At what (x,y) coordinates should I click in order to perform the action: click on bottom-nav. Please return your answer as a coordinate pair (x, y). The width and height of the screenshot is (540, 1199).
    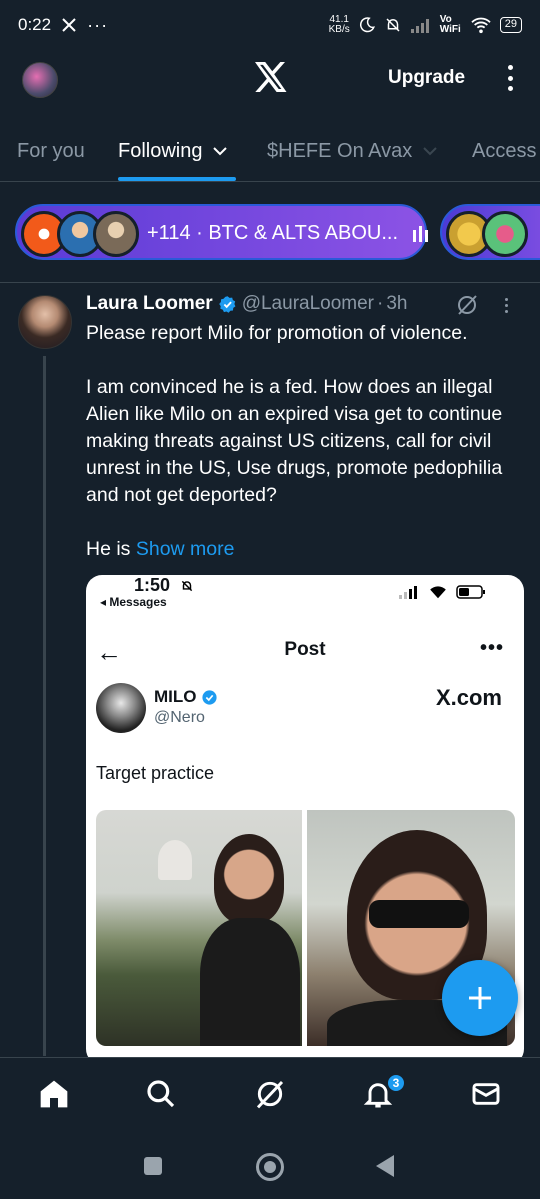
    Looking at the image, I should click on (270, 1097).